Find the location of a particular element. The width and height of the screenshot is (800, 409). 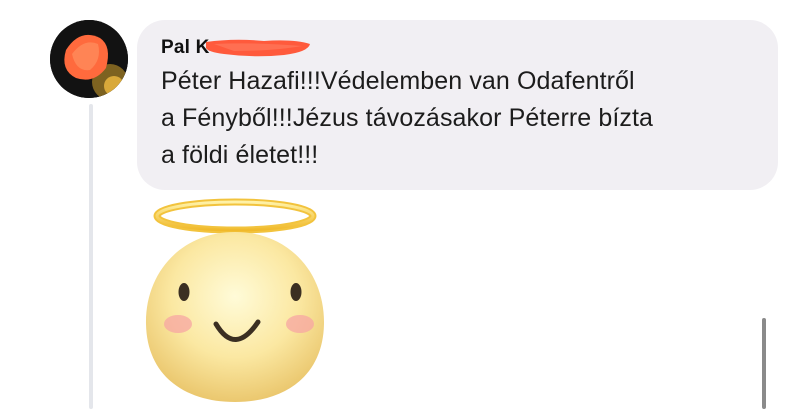

angel-smiley-icon is located at coordinates (235, 300).